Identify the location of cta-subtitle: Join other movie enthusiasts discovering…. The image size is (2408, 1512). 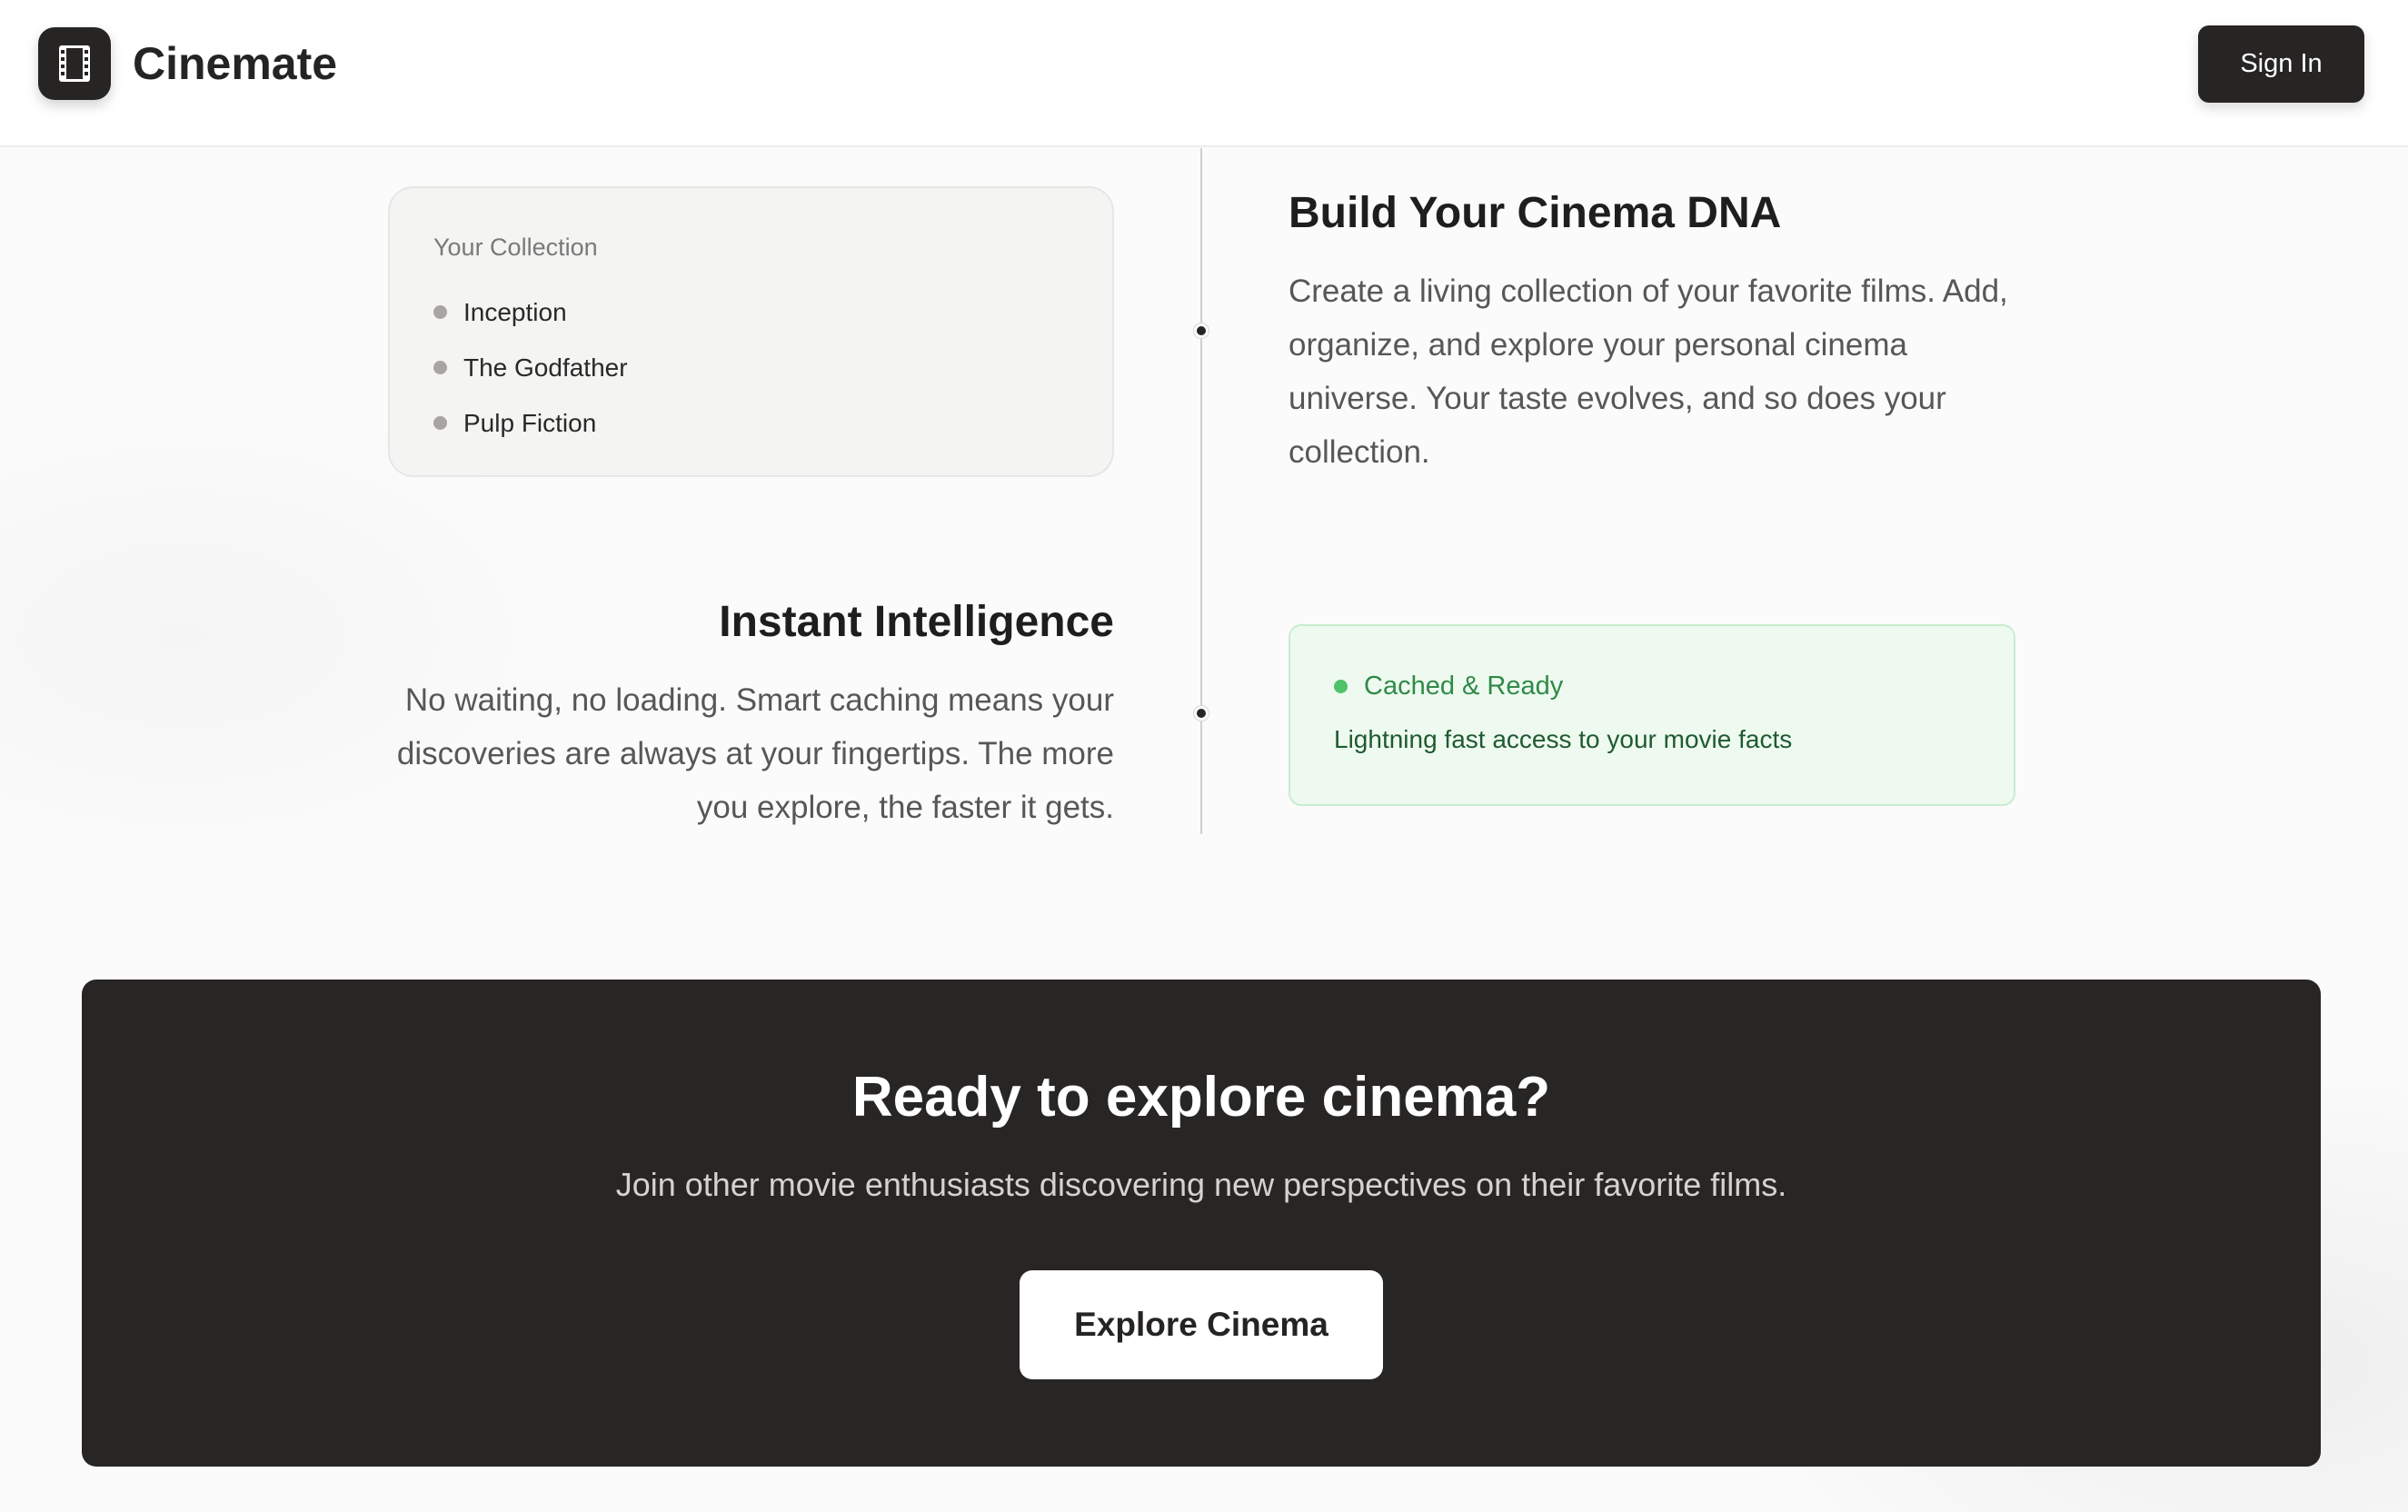
(1201, 1184).